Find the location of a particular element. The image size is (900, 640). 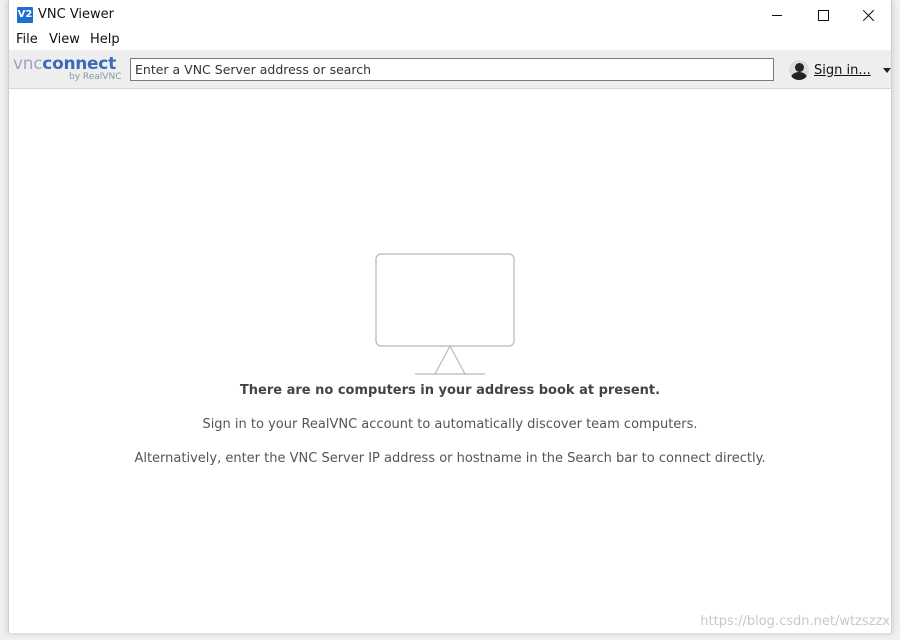

logo-vnc-text: vnc is located at coordinates (28, 64).